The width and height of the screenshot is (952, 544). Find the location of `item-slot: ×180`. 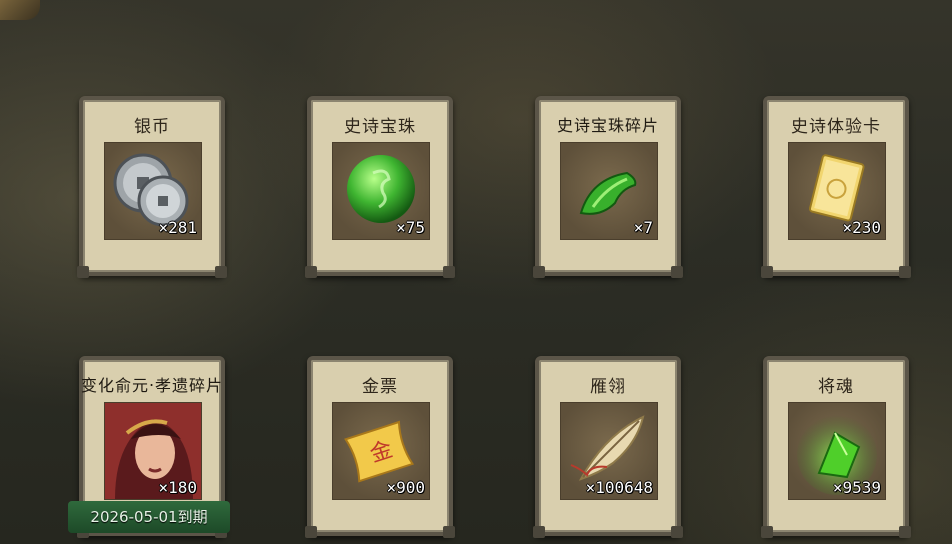

item-slot: ×180 is located at coordinates (153, 451).